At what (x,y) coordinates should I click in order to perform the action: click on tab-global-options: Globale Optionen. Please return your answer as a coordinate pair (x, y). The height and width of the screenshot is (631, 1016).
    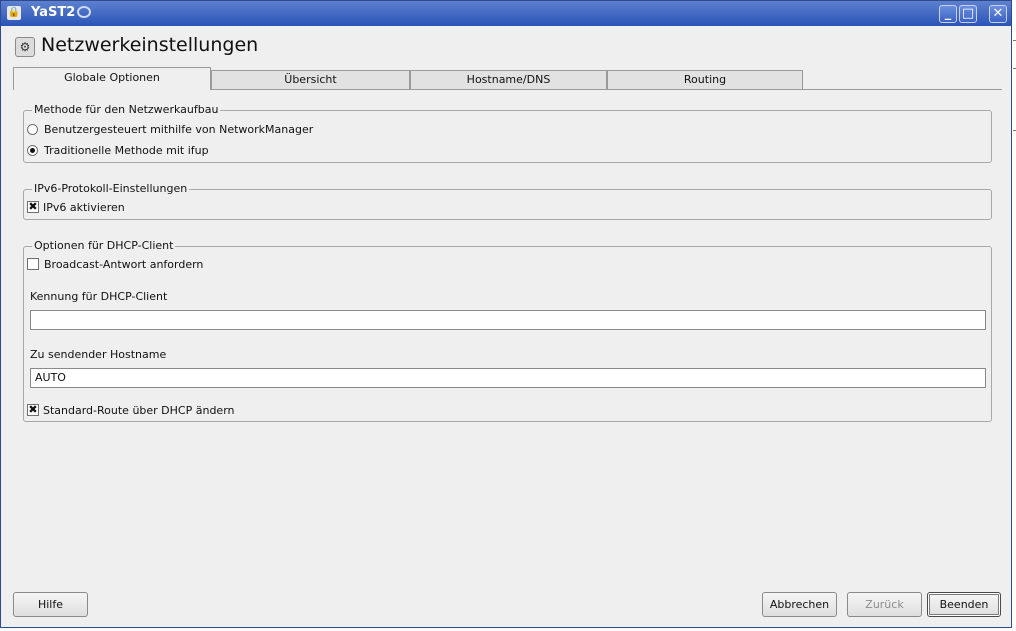
    Looking at the image, I should click on (112, 78).